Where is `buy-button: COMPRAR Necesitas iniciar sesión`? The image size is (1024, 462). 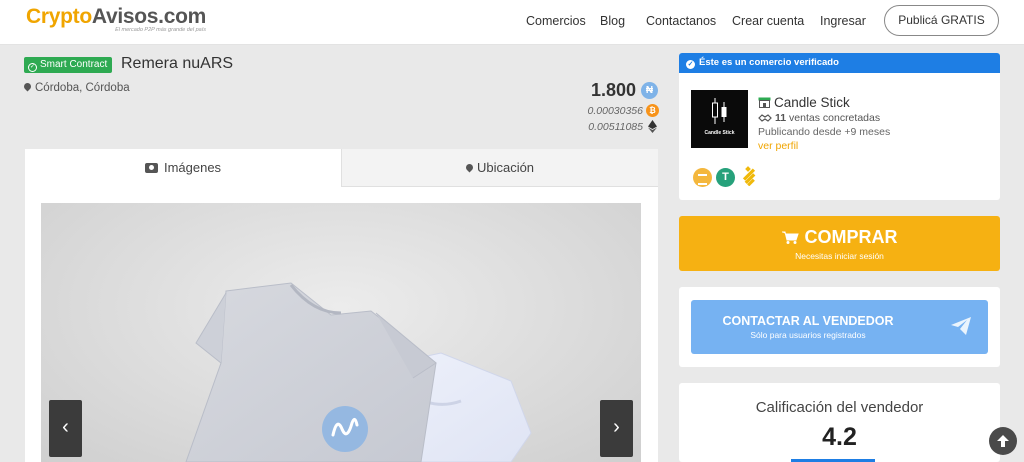 buy-button: COMPRAR Necesitas iniciar sesión is located at coordinates (839, 243).